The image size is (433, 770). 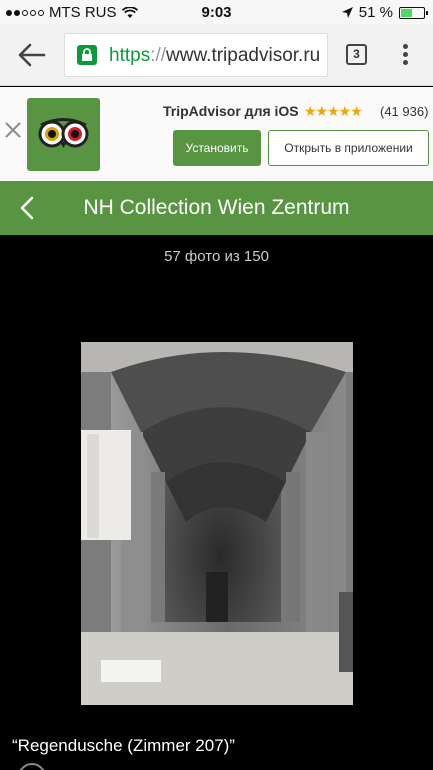 What do you see at coordinates (404, 111) in the screenshot?
I see `review-count: (41 936)` at bounding box center [404, 111].